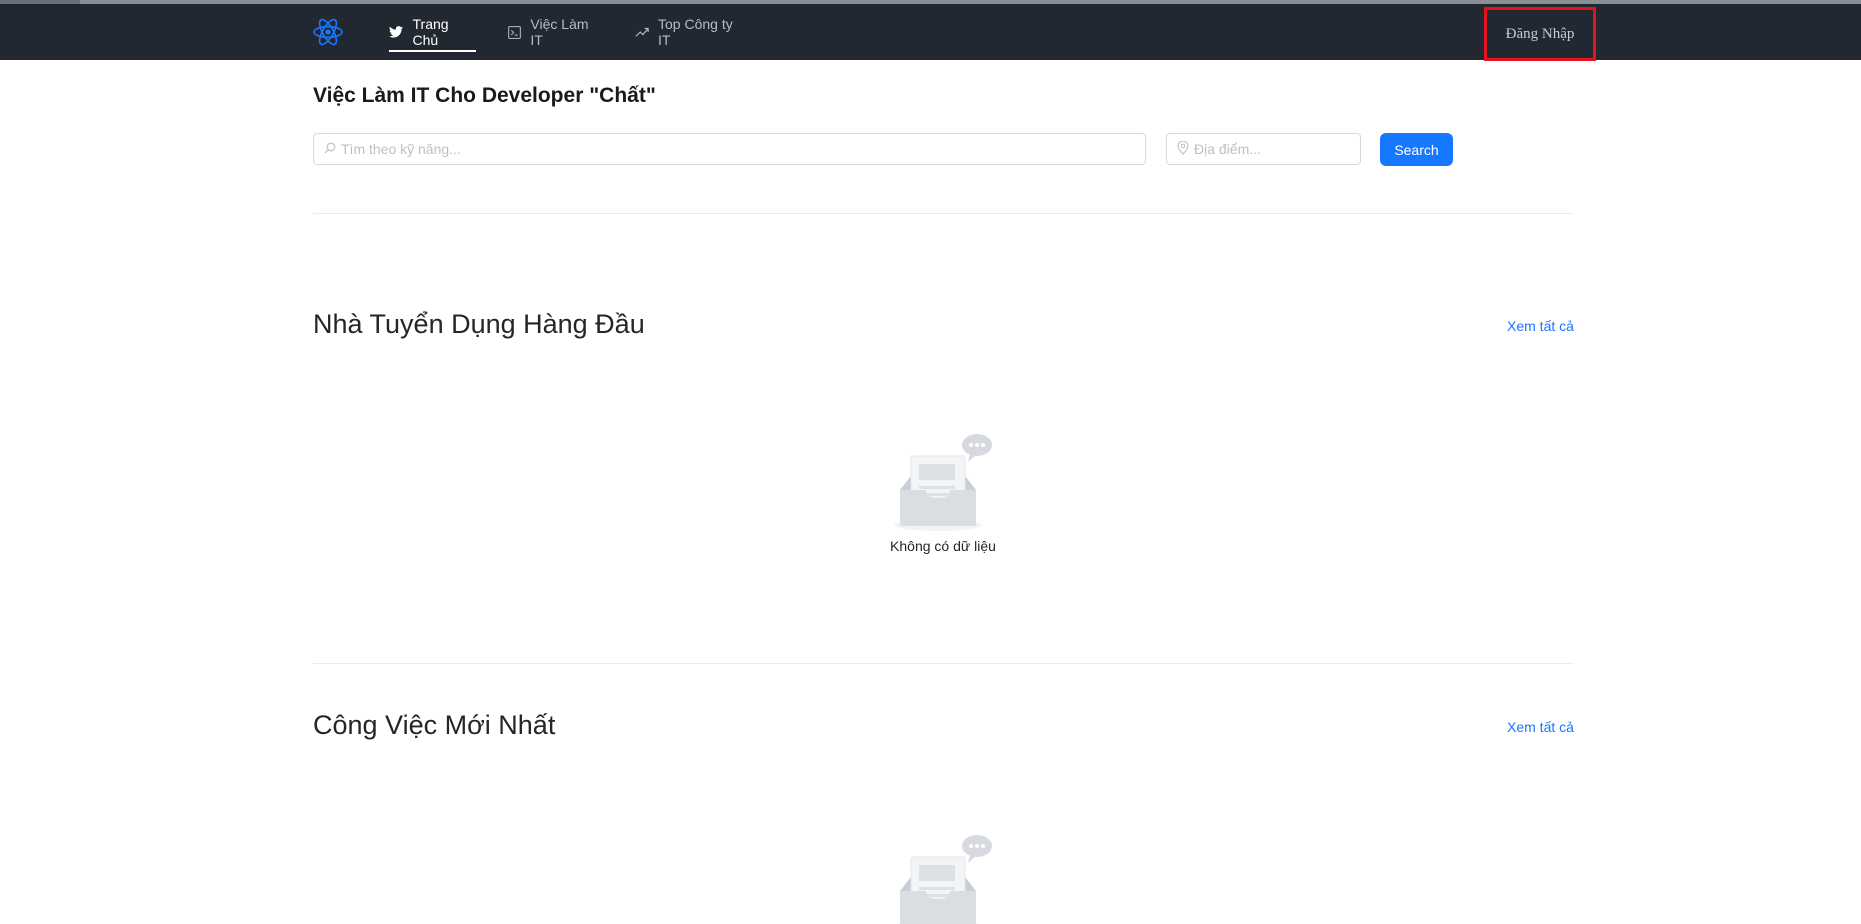 The width and height of the screenshot is (1861, 924). Describe the element at coordinates (641, 32) in the screenshot. I see `rise-icon` at that location.